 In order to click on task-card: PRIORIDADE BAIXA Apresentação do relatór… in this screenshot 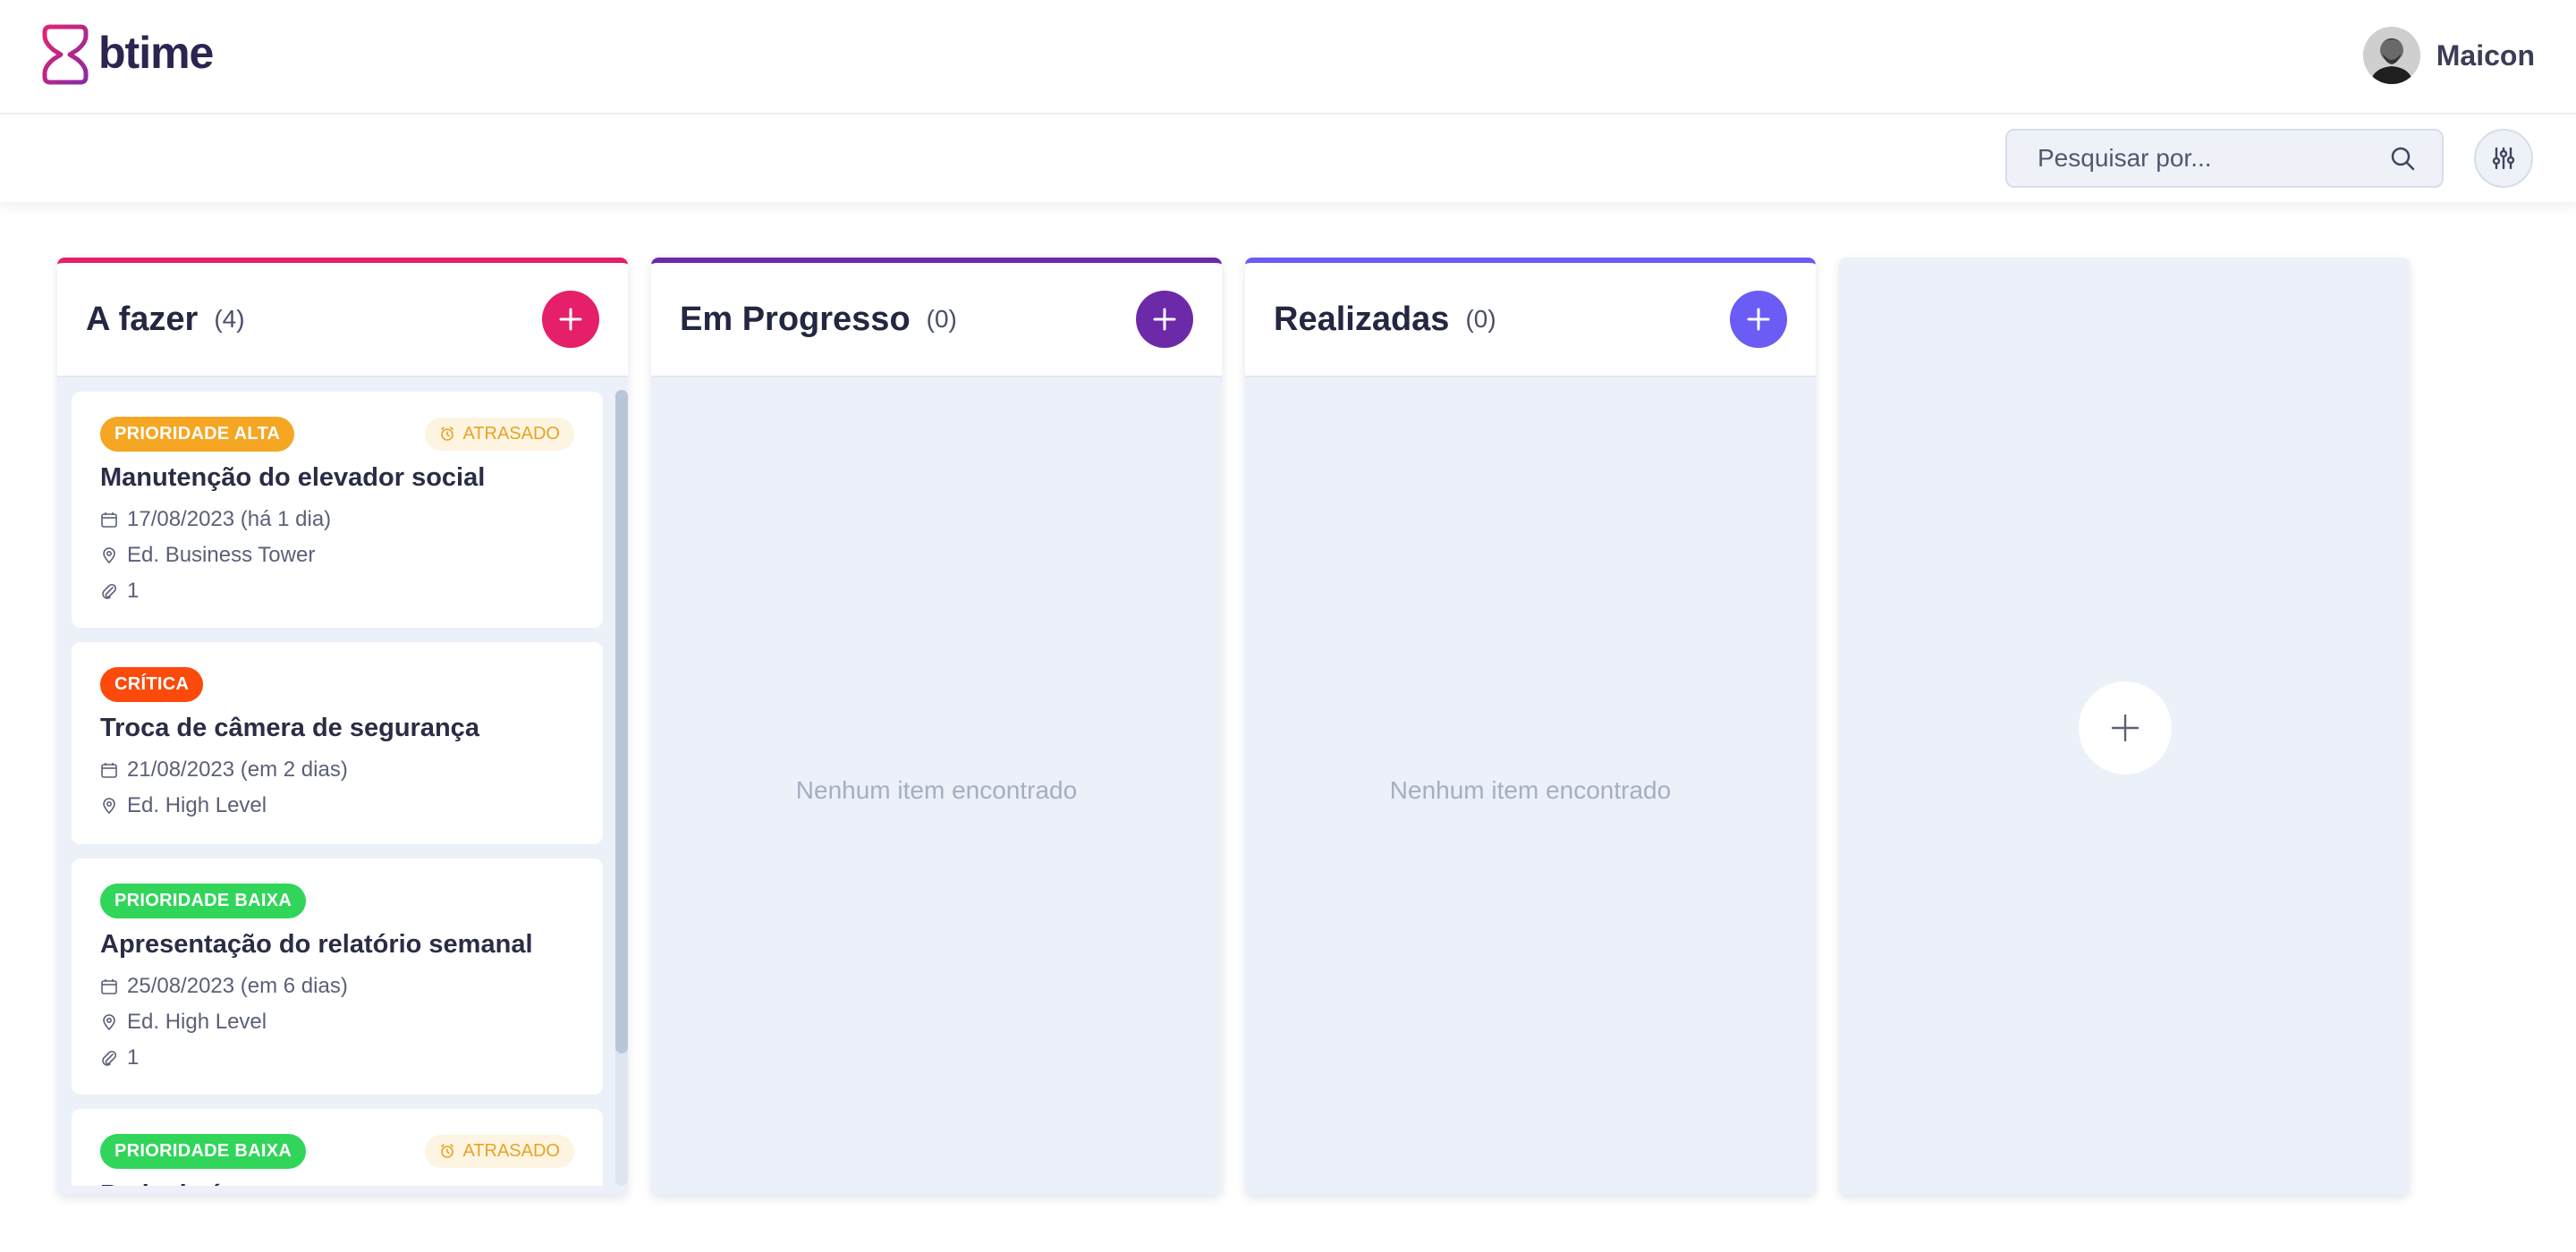, I will do `click(337, 977)`.